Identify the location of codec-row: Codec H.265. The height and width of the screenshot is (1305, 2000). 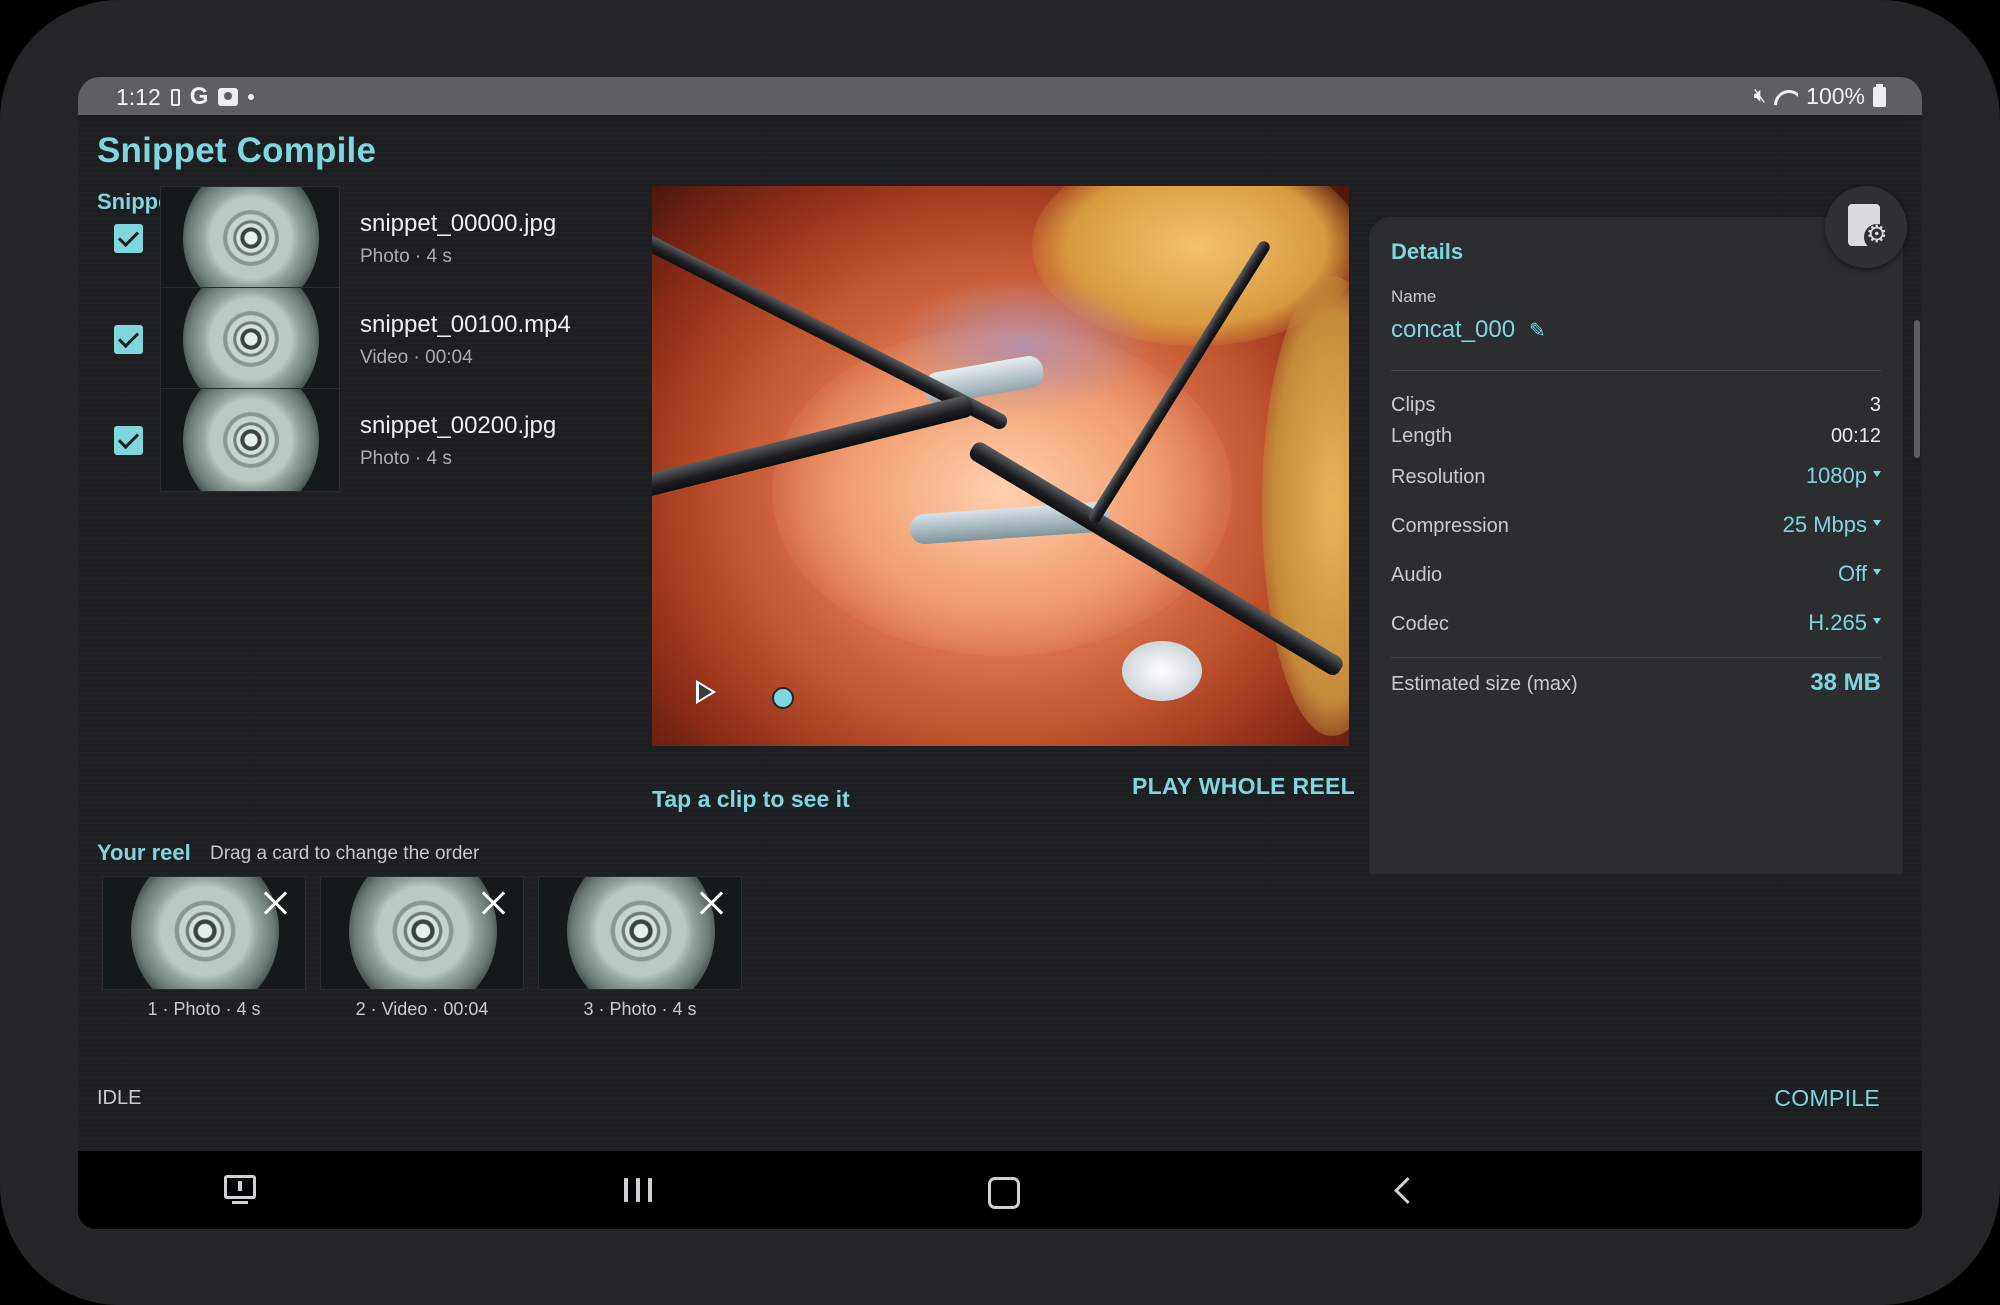
(1636, 625).